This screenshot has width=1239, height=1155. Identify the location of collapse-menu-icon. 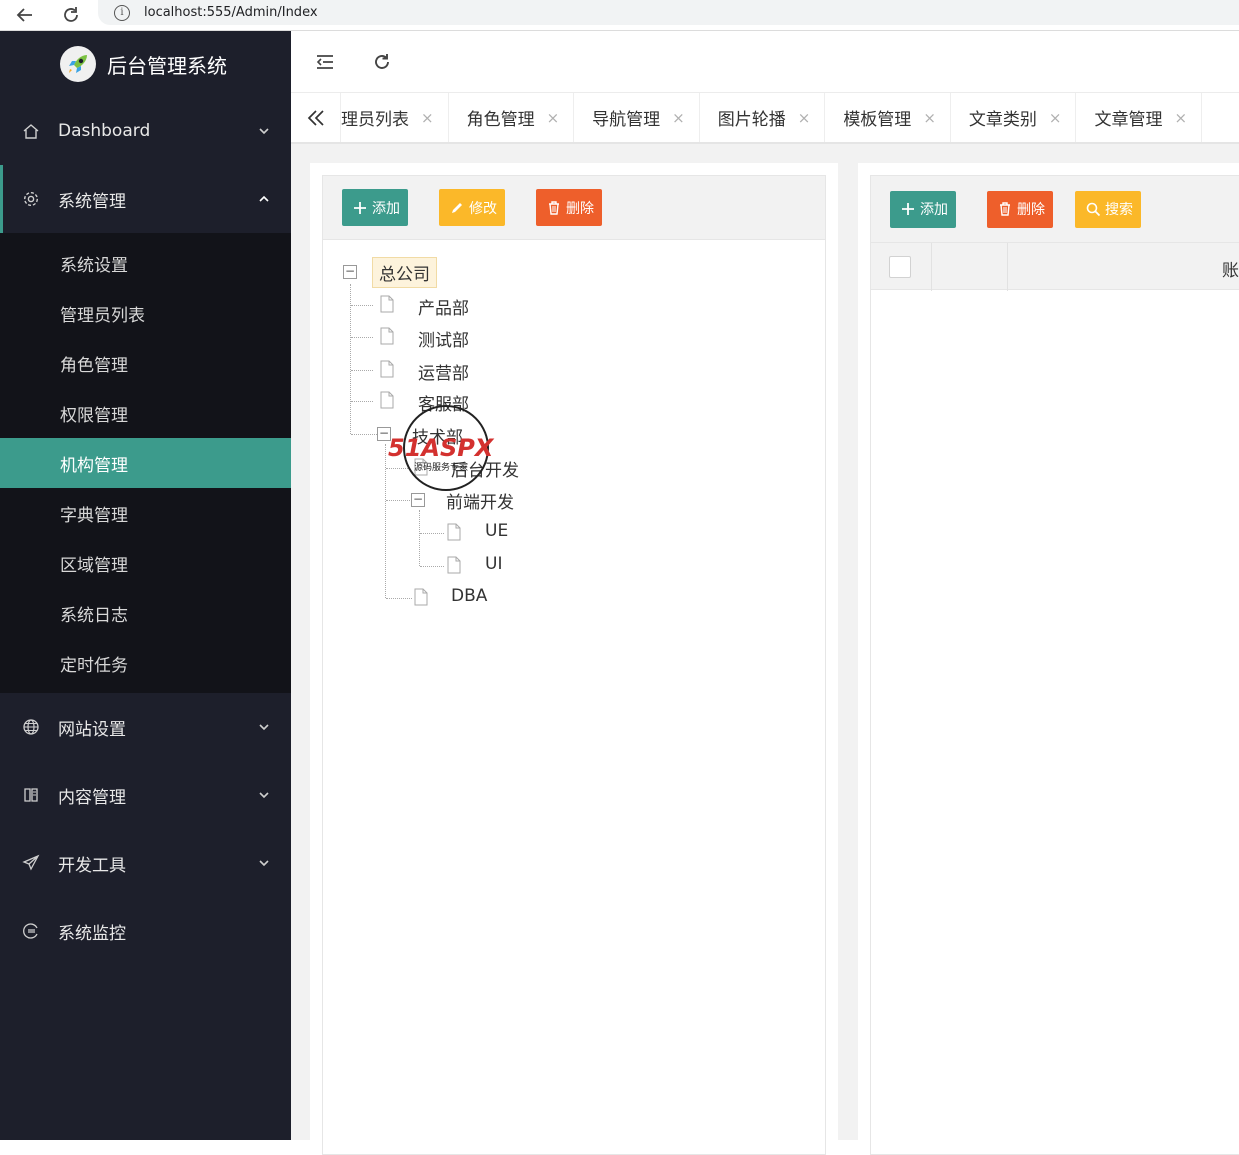
(325, 62).